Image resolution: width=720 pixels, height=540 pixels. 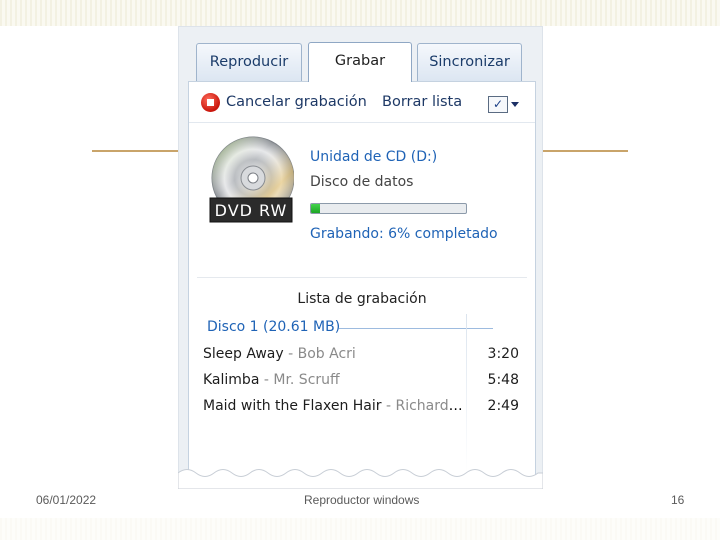 I want to click on tab-sync: Sincronizar, so click(x=469, y=62).